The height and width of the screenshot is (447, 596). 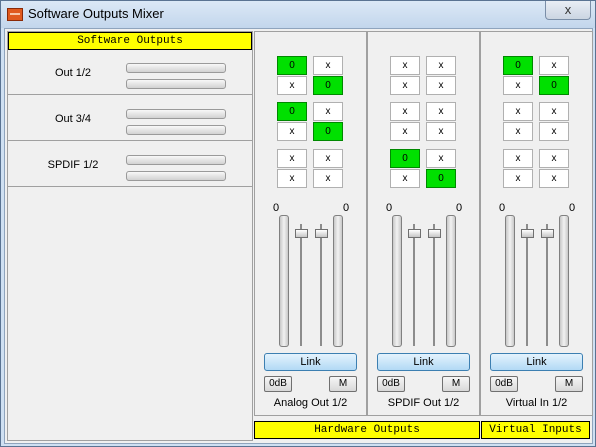 I want to click on software-output-row: Out 3/4, so click(x=130, y=118).